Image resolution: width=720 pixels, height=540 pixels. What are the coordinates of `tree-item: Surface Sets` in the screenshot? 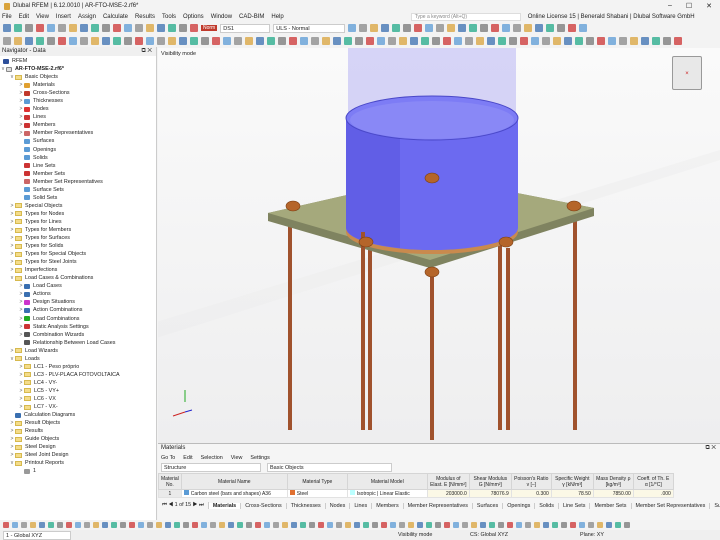 It's located at (78, 190).